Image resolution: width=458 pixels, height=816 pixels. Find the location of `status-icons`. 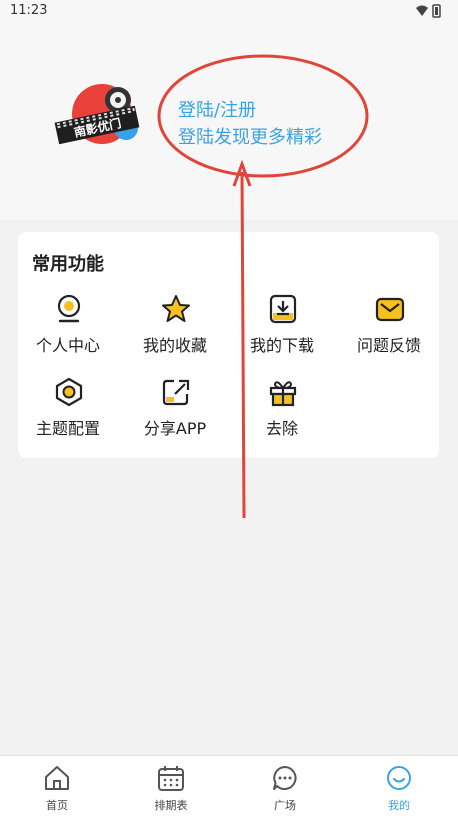

status-icons is located at coordinates (428, 11).